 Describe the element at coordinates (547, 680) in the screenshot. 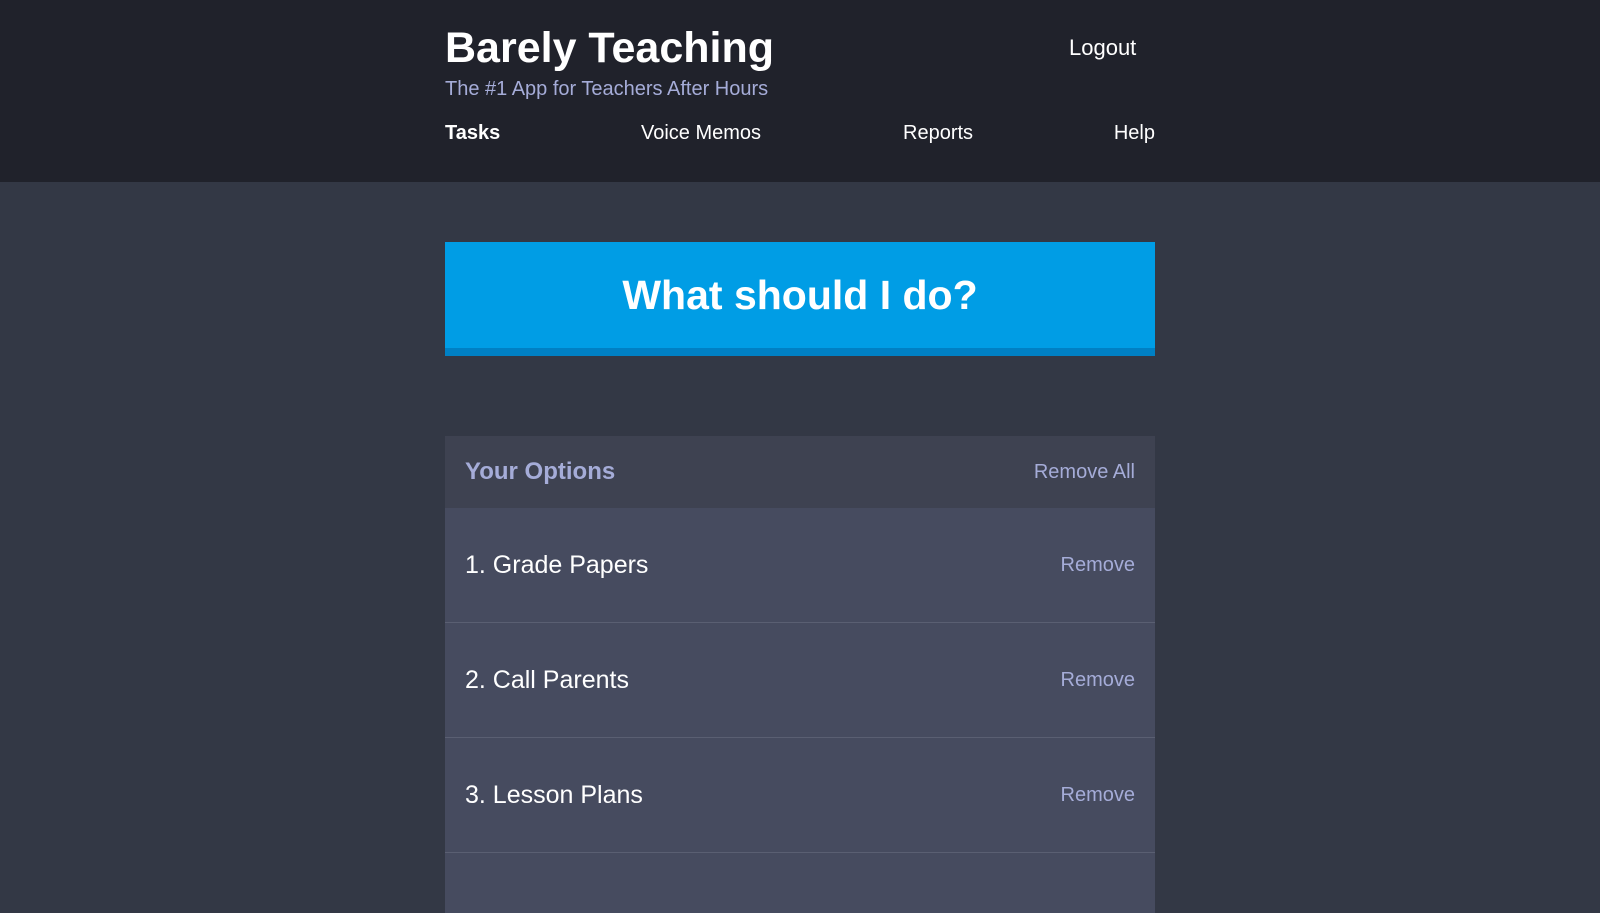

I see `option-text: 2. Call Parents` at that location.